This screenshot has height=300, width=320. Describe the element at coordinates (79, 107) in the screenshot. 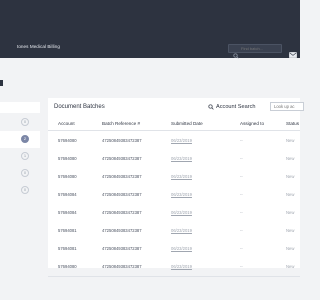

I see `section-title: Document Batches` at that location.